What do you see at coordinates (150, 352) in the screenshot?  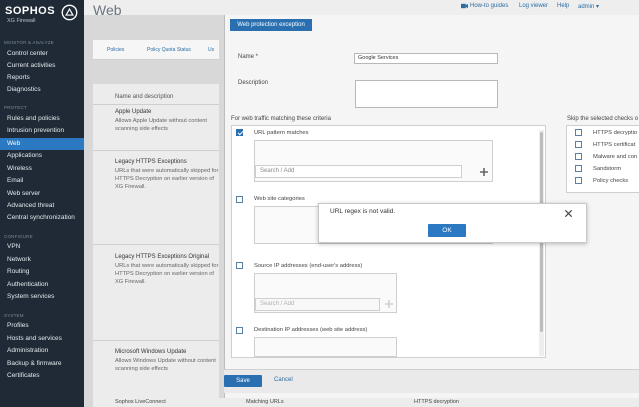 I see `list-item-title: Microsoft Windows Update` at bounding box center [150, 352].